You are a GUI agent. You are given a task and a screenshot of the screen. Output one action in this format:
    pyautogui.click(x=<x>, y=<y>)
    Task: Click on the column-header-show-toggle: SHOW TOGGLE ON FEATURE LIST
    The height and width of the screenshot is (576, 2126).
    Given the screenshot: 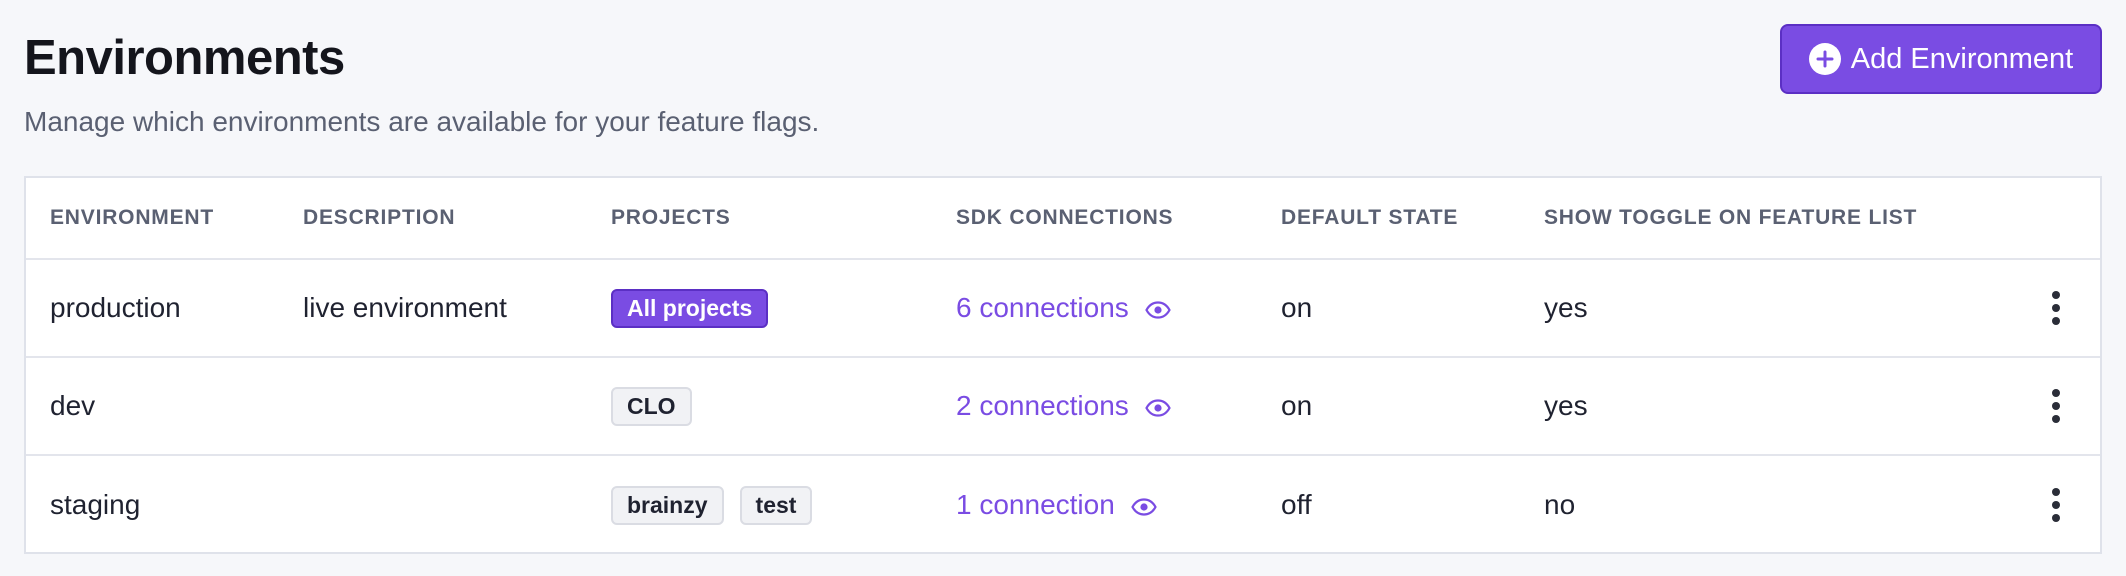 What is the action you would take?
    pyautogui.click(x=1731, y=217)
    